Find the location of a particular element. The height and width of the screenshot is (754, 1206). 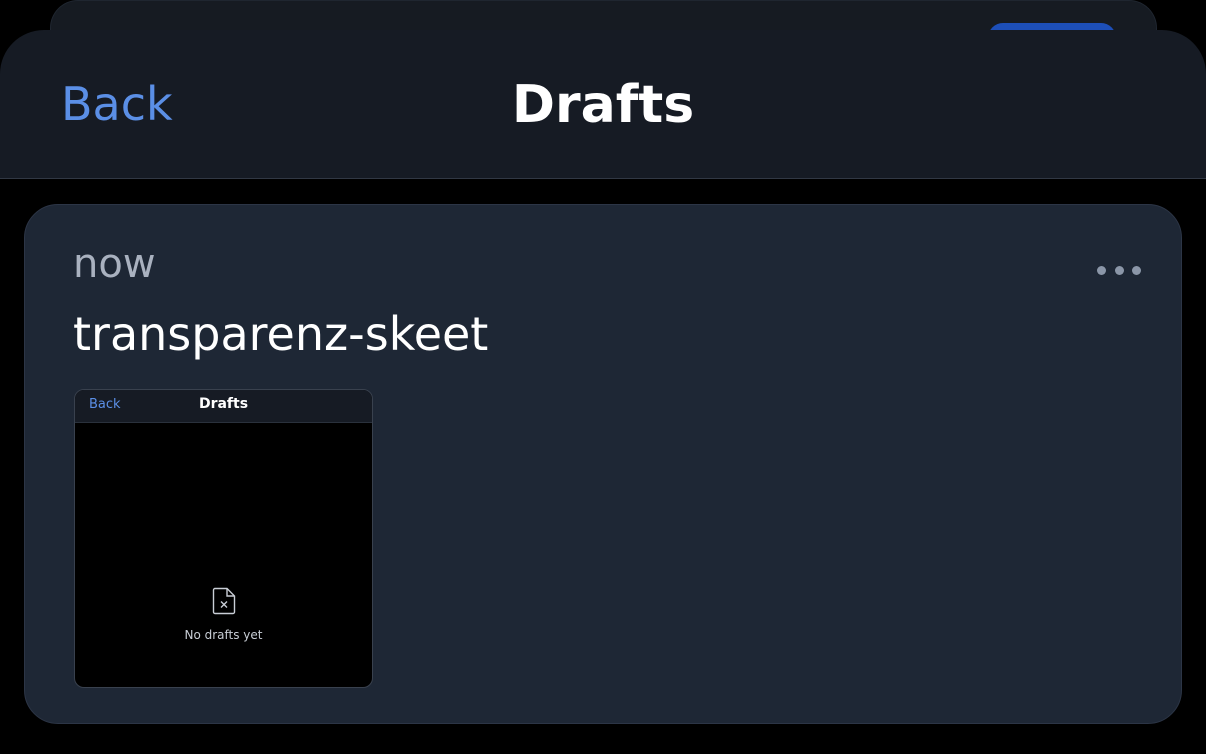

preview-empty-text: No drafts yet is located at coordinates (223, 635).